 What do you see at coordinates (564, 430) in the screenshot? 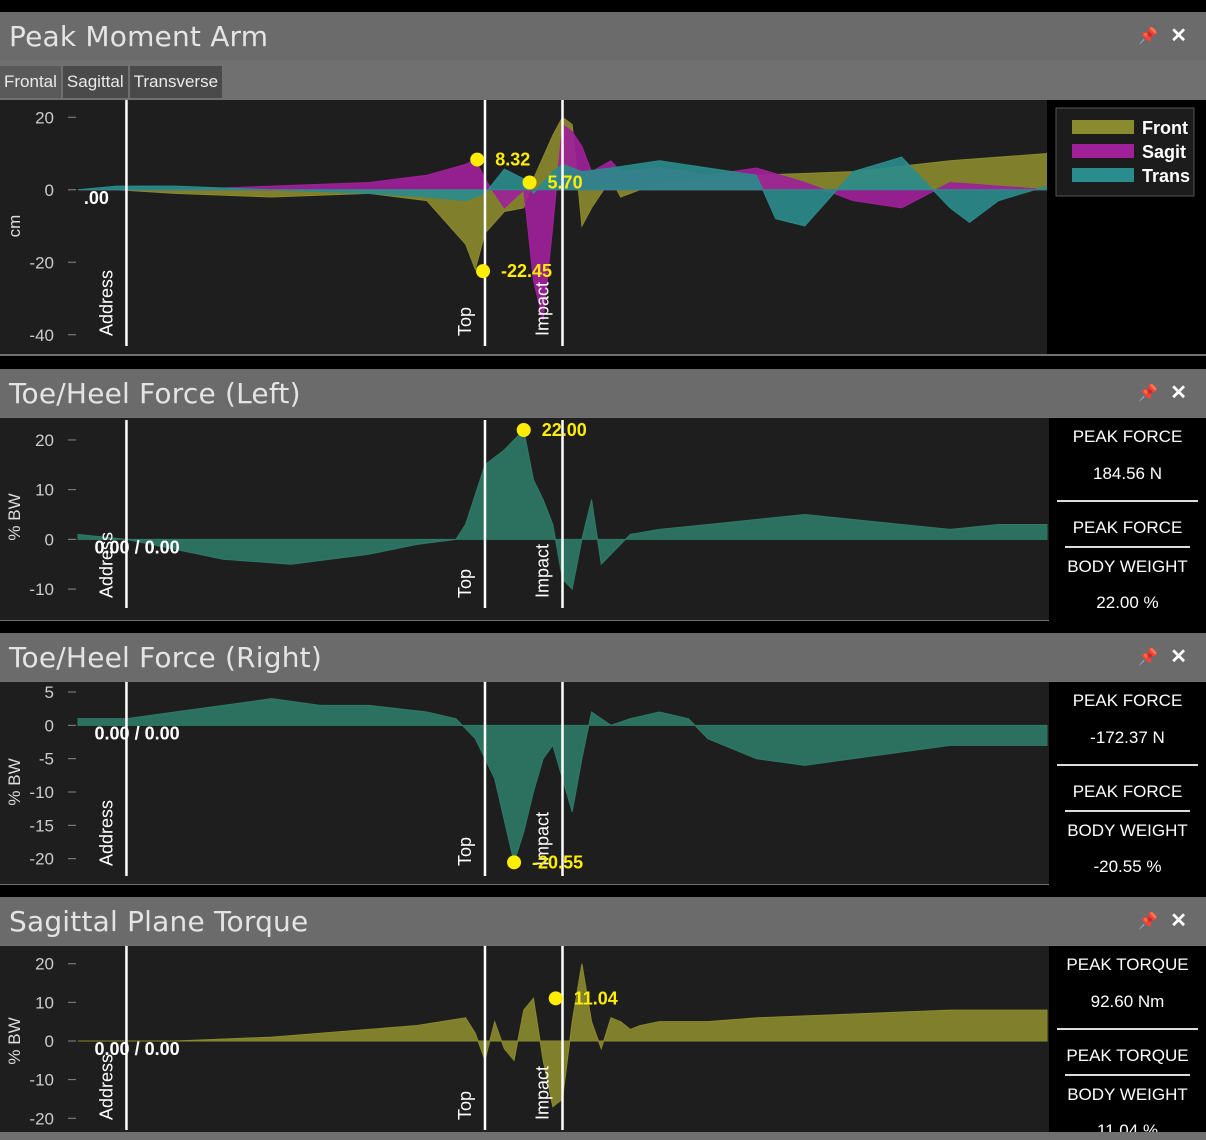
I see `annotation-label: 22.00` at bounding box center [564, 430].